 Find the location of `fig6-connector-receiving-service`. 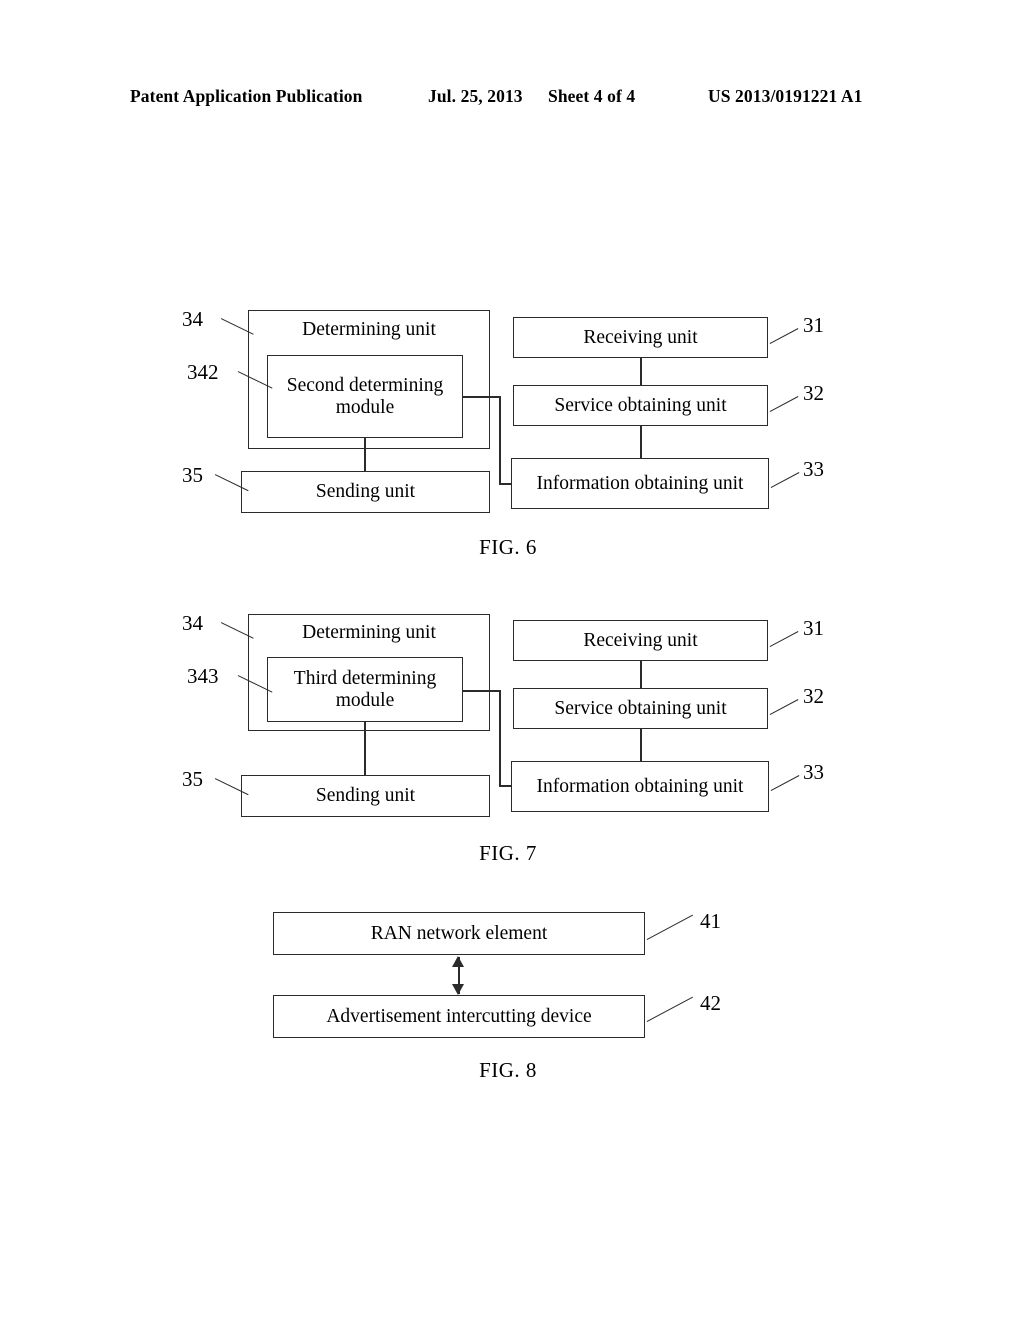

fig6-connector-receiving-service is located at coordinates (641, 371).